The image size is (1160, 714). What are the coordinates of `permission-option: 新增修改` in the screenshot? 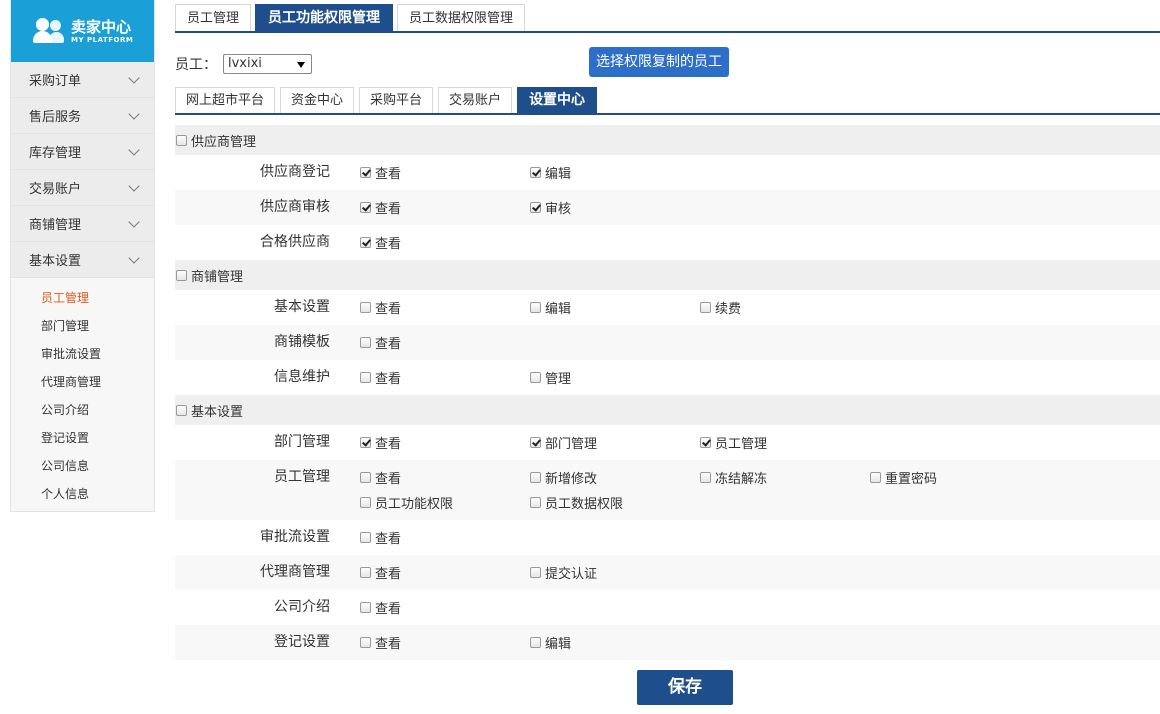 It's located at (615, 477).